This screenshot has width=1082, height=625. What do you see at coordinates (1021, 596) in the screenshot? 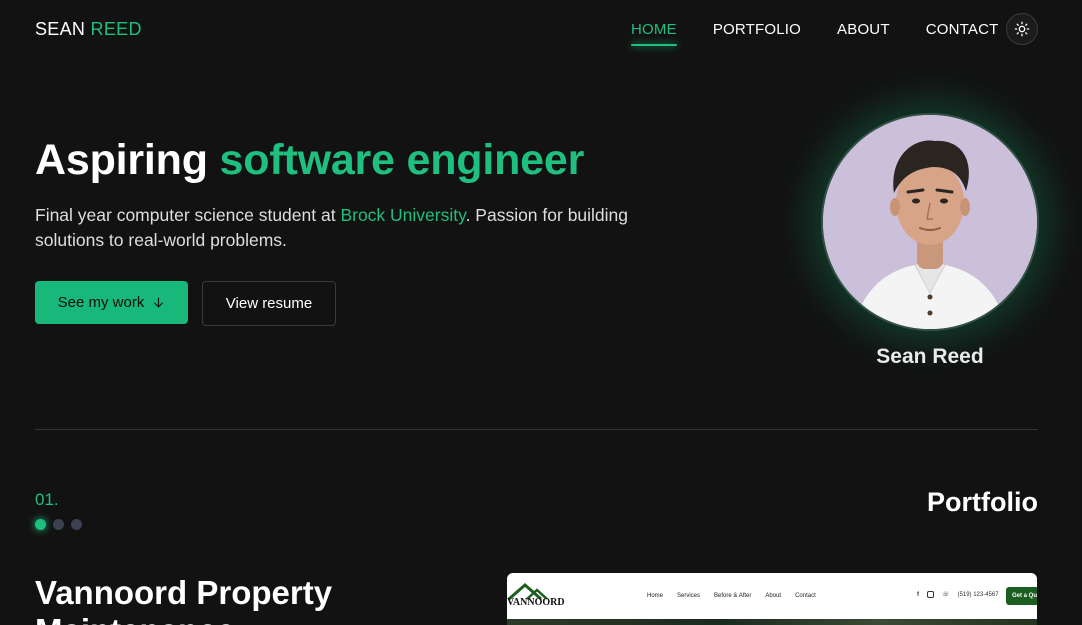
I see `preview-cta-button: Get a Qu` at bounding box center [1021, 596].